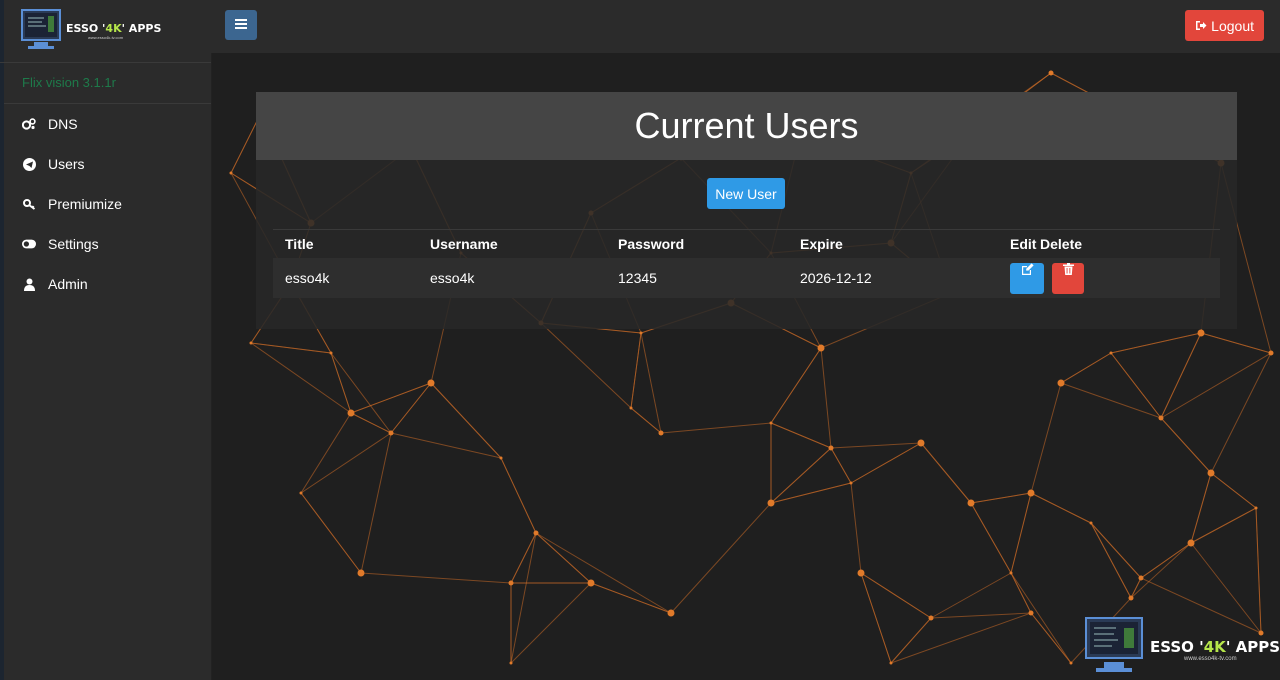 This screenshot has width=1280, height=680. I want to click on sidebar-item-label: Users, so click(66, 164).